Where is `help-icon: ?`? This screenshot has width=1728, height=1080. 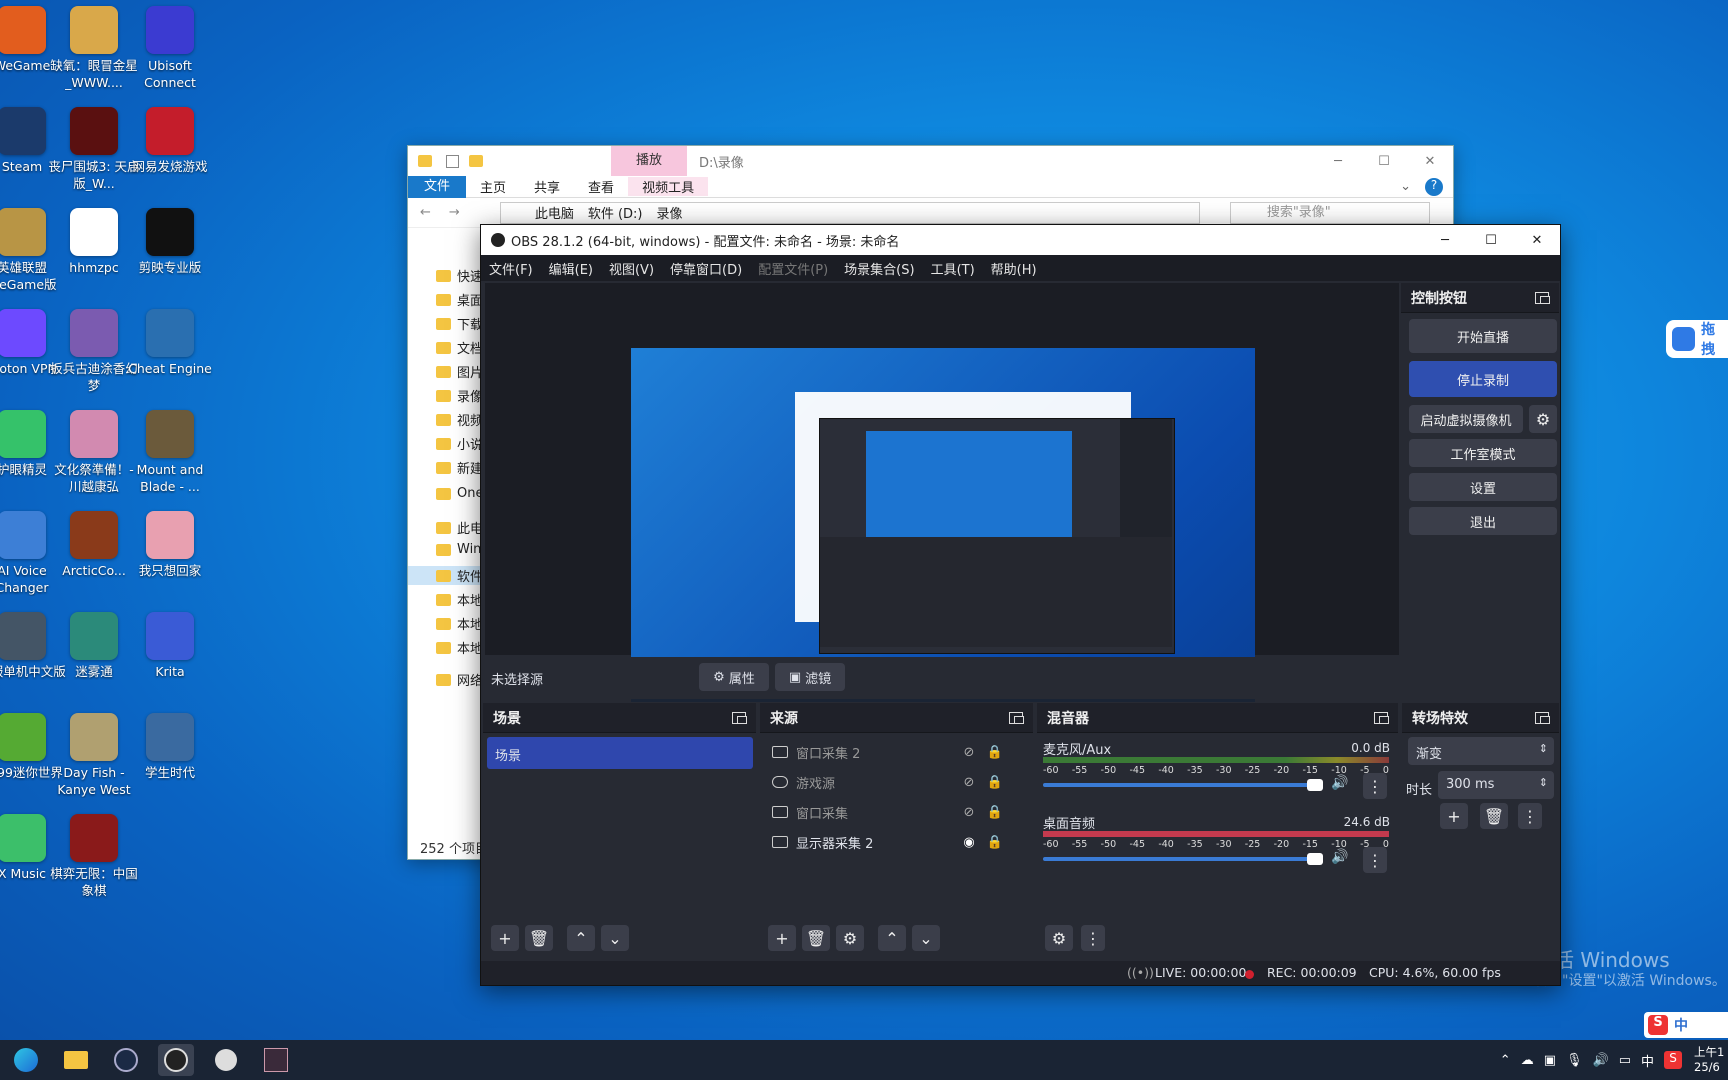
help-icon: ? is located at coordinates (1434, 186).